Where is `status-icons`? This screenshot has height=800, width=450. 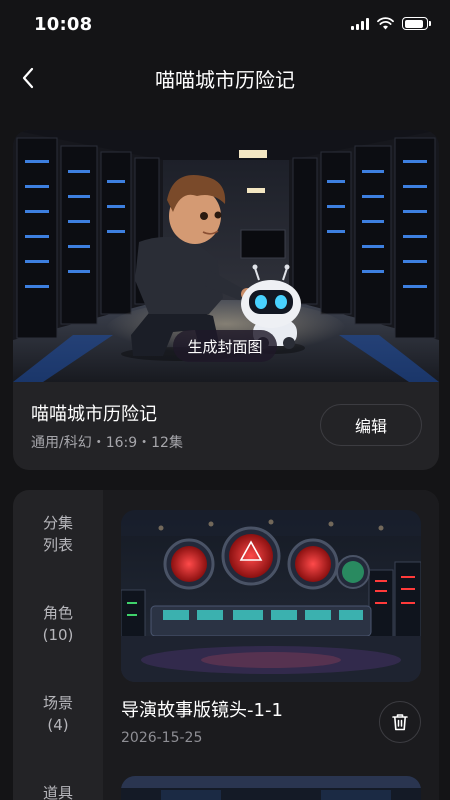 status-icons is located at coordinates (391, 23).